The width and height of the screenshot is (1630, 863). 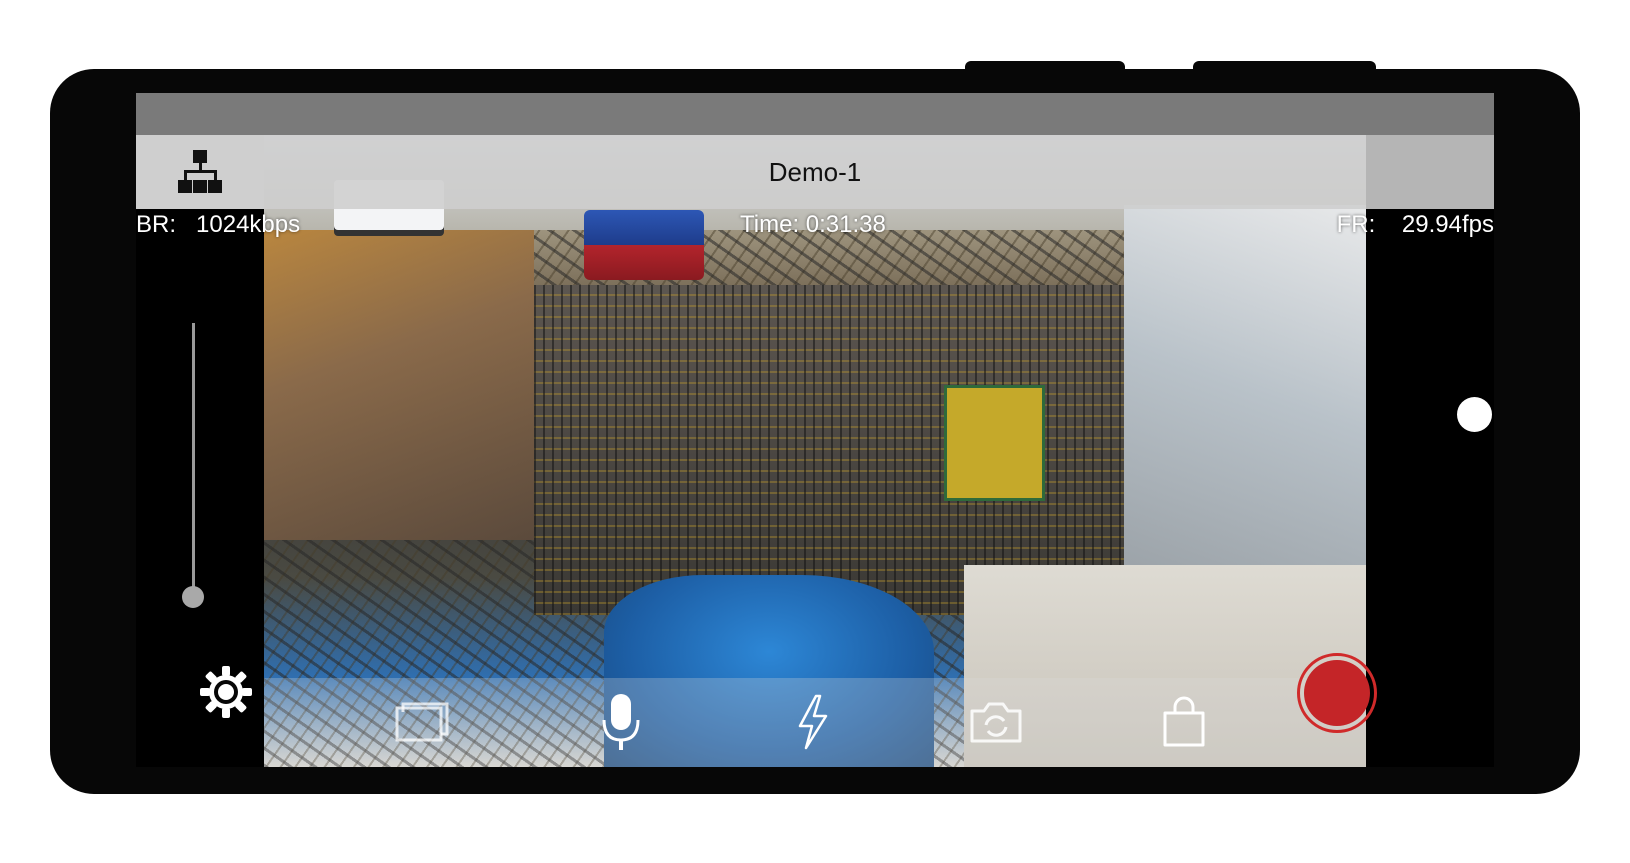 I want to click on image-icon, so click(x=422, y=722).